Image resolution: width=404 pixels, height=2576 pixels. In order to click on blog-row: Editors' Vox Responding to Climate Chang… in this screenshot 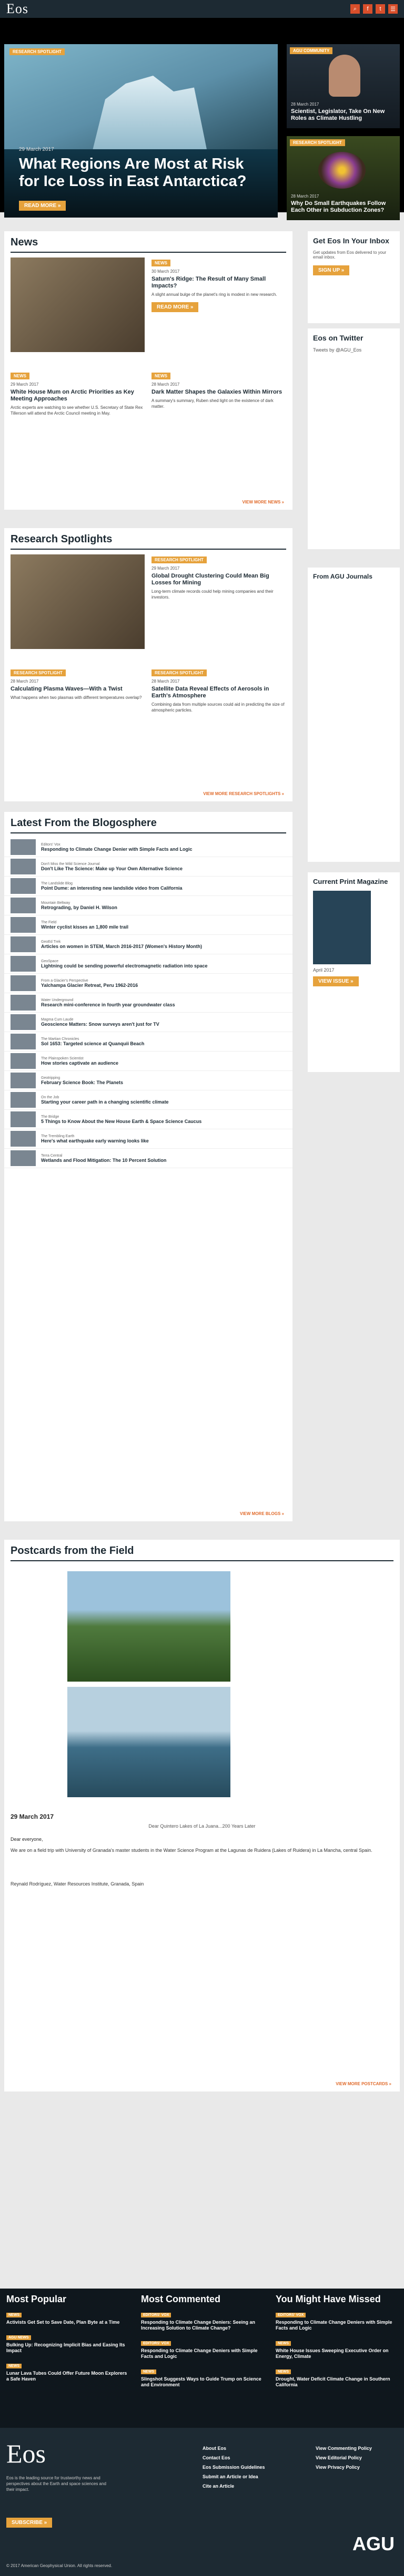, I will do `click(148, 847)`.